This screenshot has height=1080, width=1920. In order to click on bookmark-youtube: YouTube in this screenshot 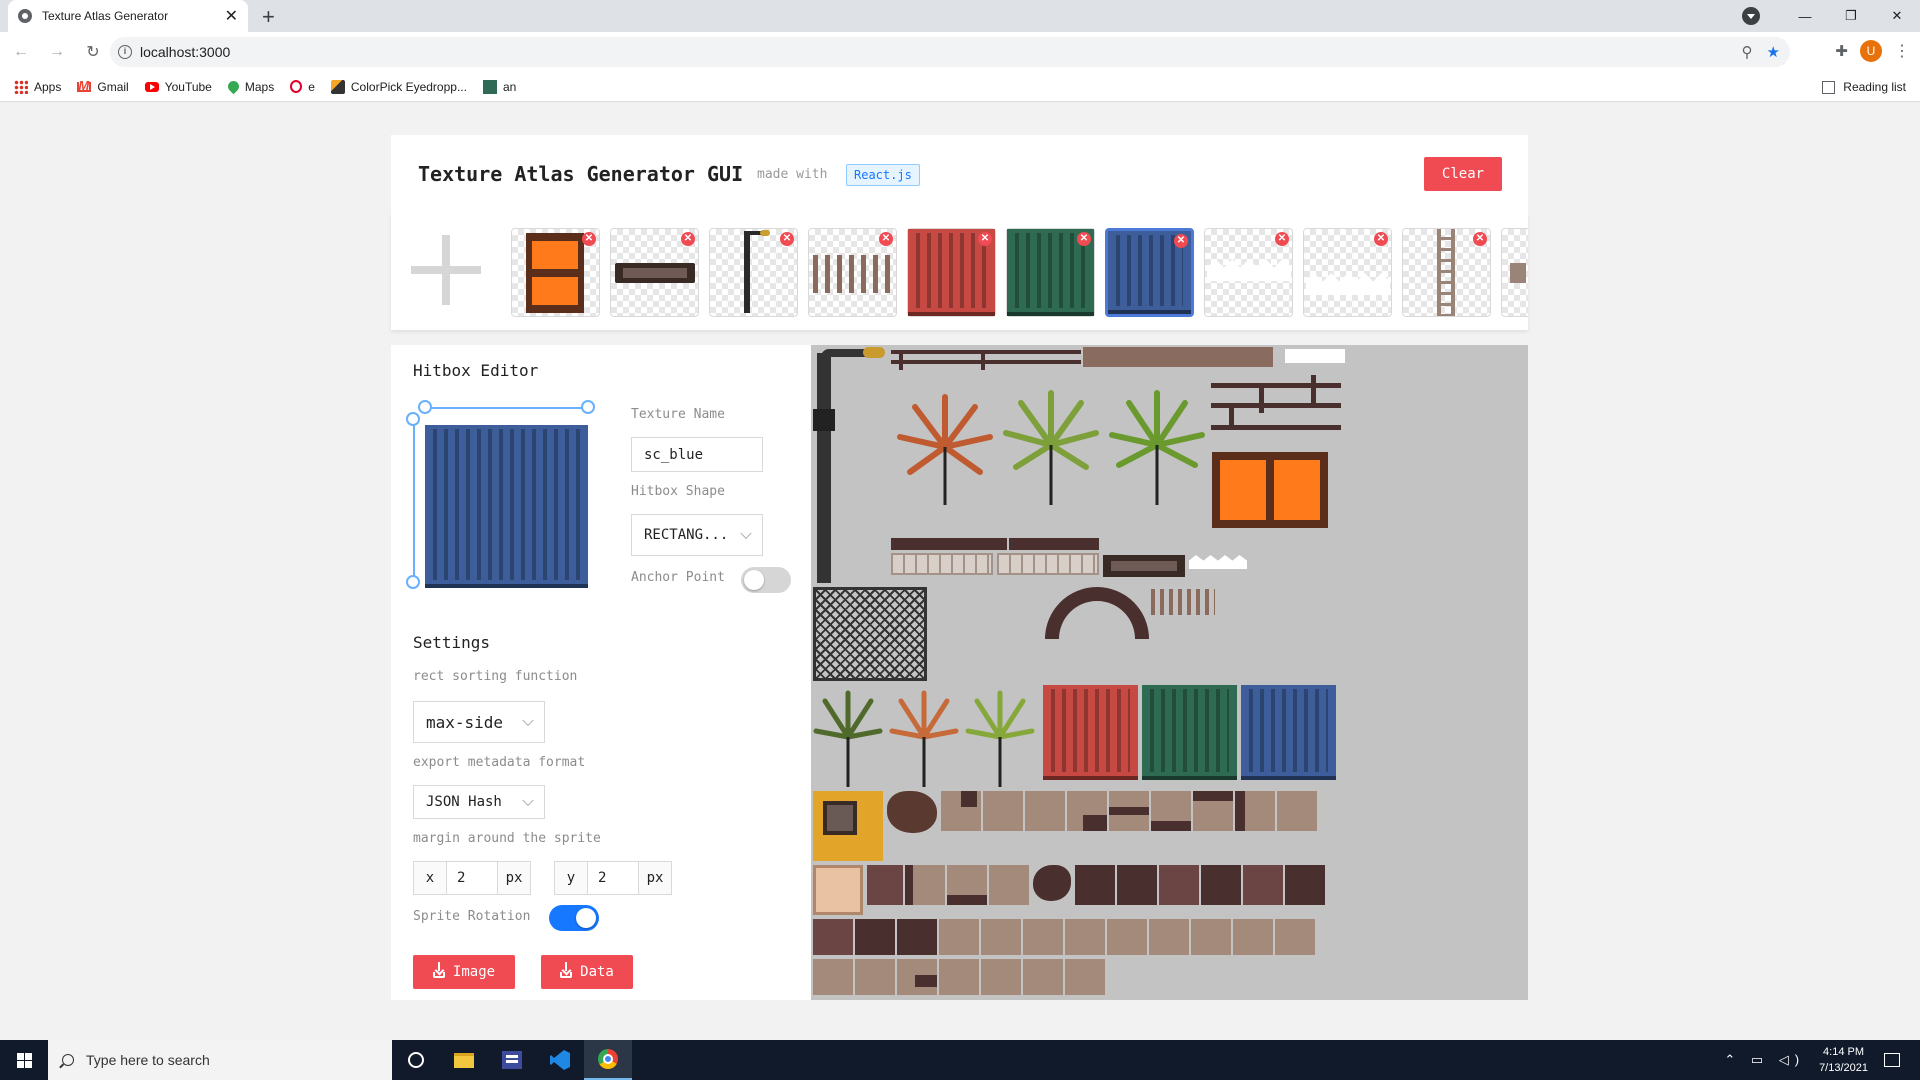, I will do `click(178, 87)`.